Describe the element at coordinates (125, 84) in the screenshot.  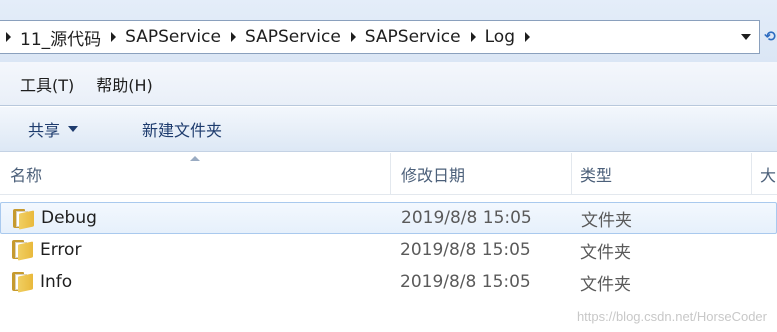
I see `menu-item-help: 帮助(H)` at that location.